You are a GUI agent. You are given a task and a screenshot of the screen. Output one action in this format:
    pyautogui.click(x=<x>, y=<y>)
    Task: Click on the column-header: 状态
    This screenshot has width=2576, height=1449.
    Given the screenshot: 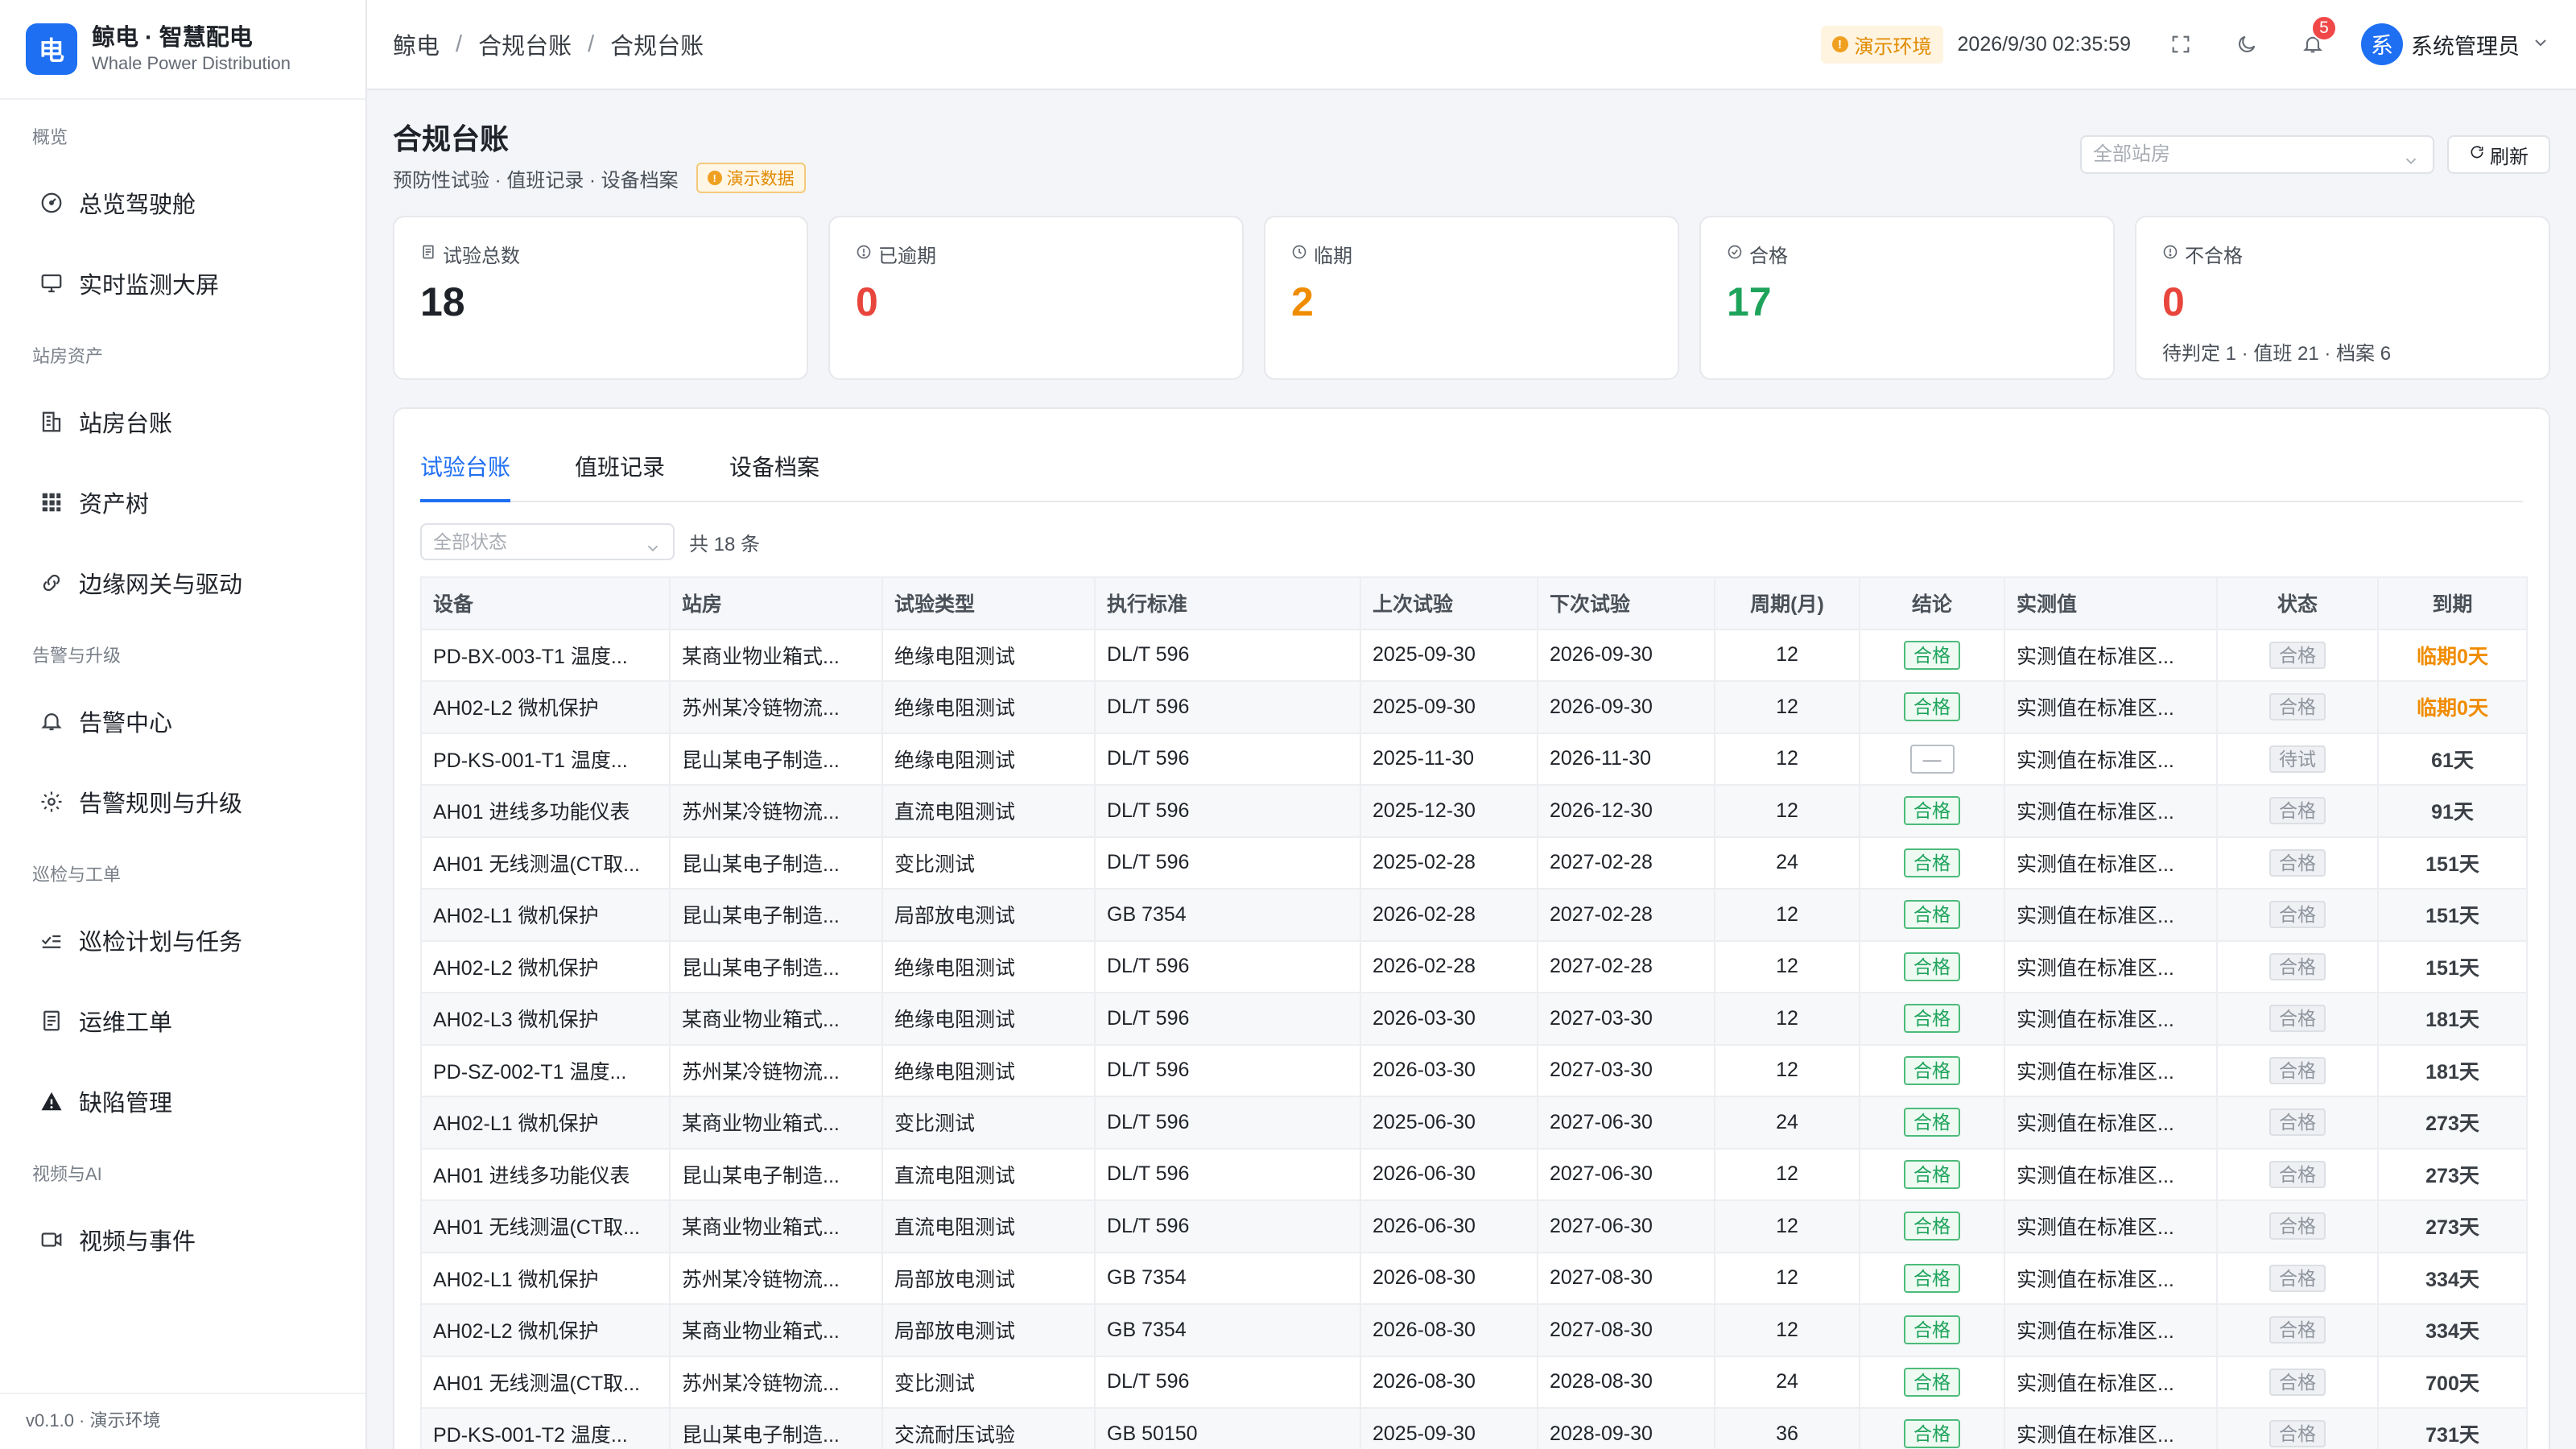 What is the action you would take?
    pyautogui.click(x=2297, y=603)
    